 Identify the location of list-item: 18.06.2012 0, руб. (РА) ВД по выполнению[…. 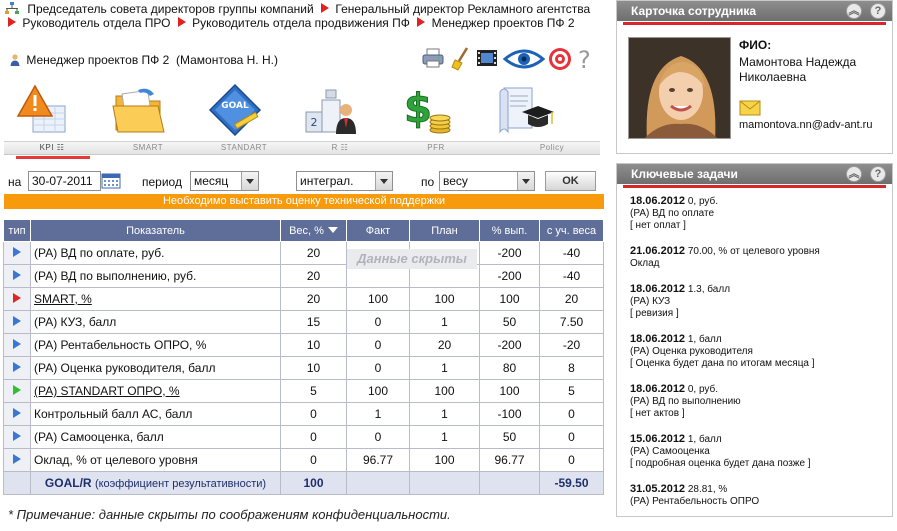
(761, 401).